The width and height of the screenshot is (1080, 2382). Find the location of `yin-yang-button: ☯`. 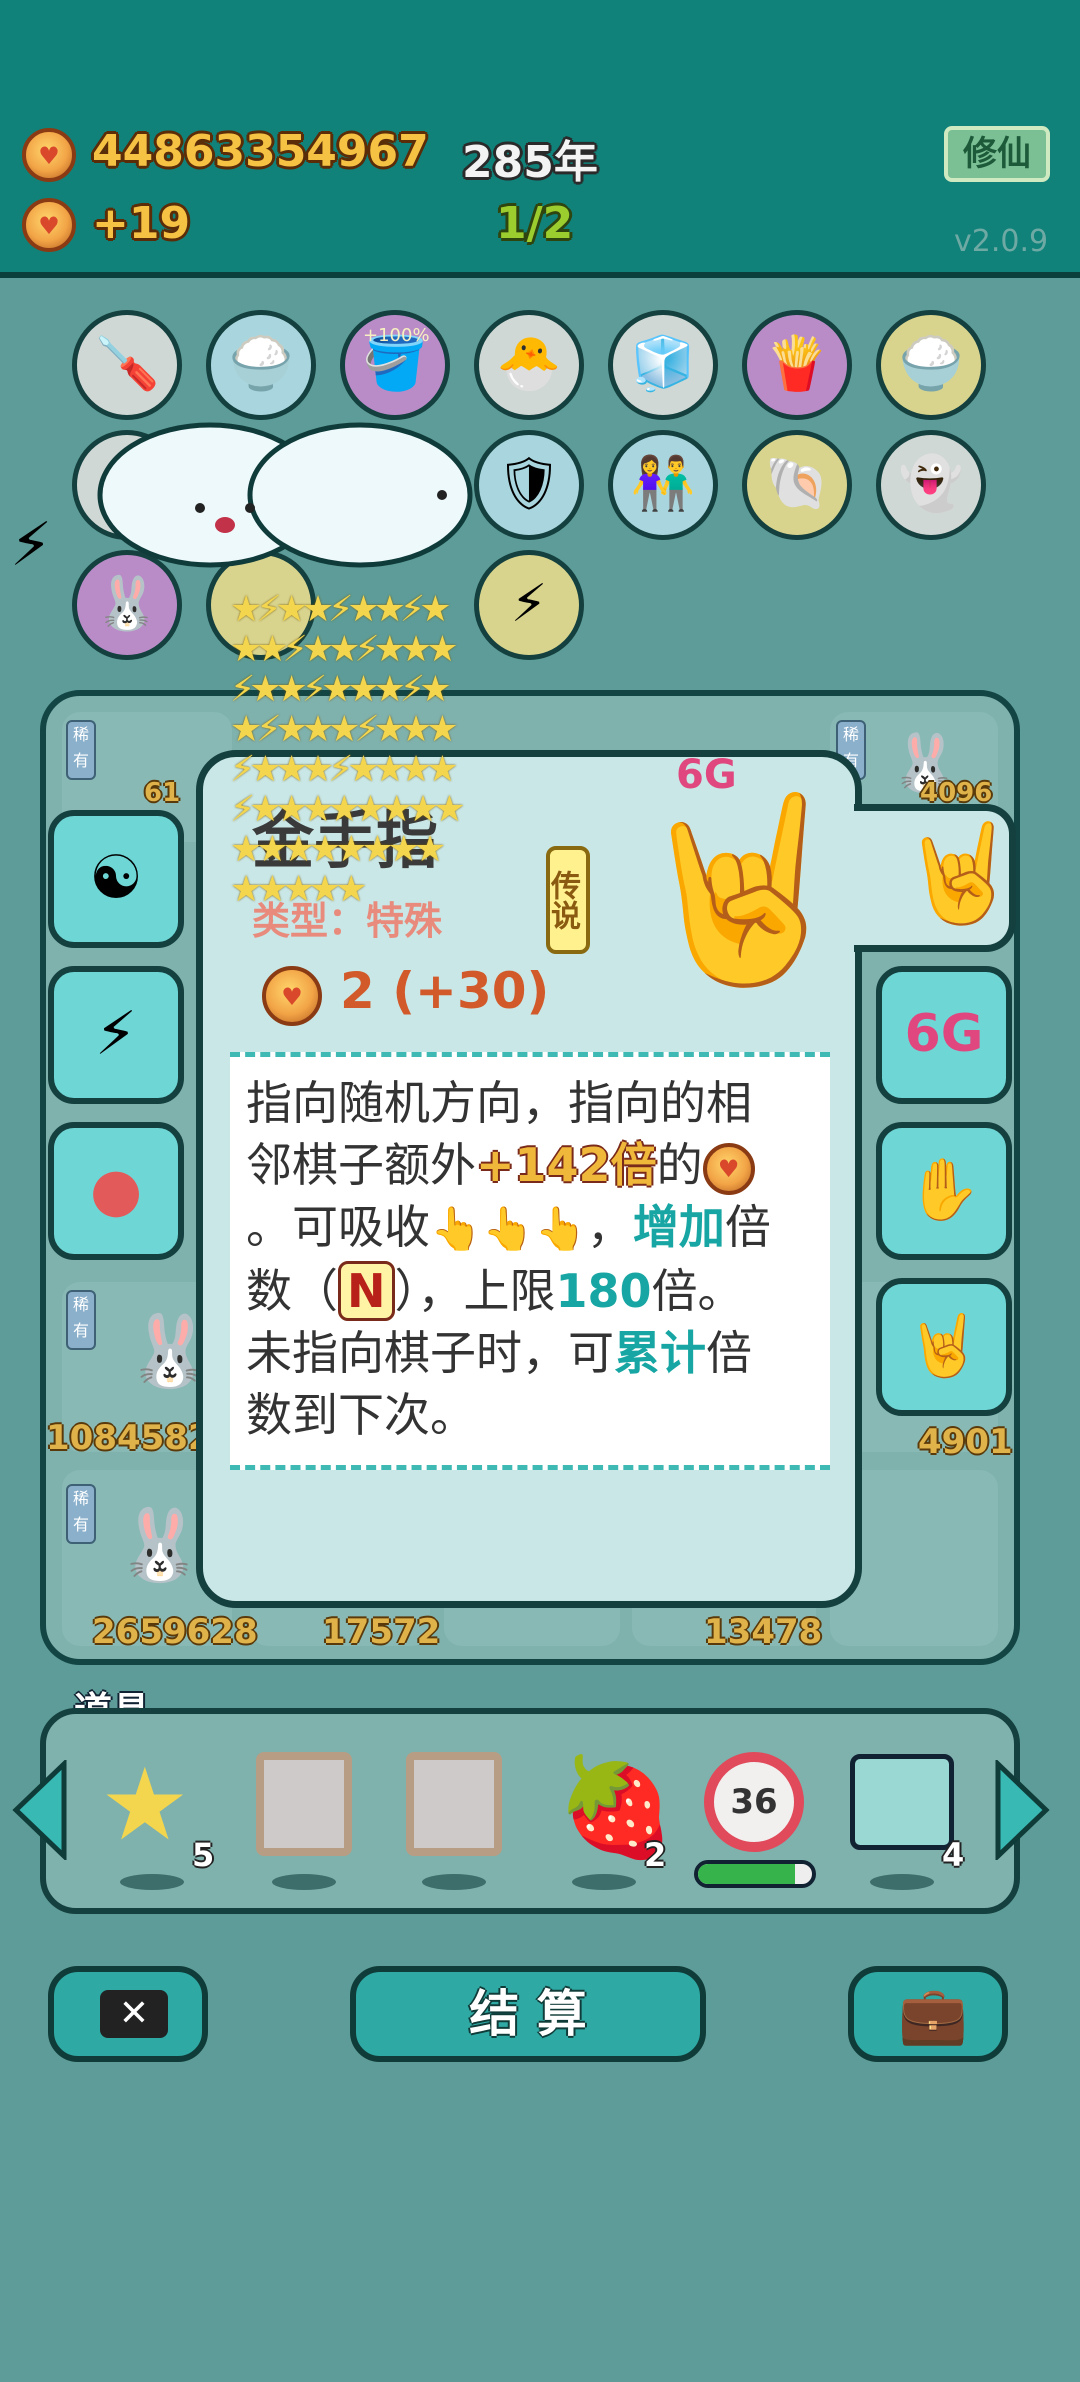

yin-yang-button: ☯ is located at coordinates (116, 879).